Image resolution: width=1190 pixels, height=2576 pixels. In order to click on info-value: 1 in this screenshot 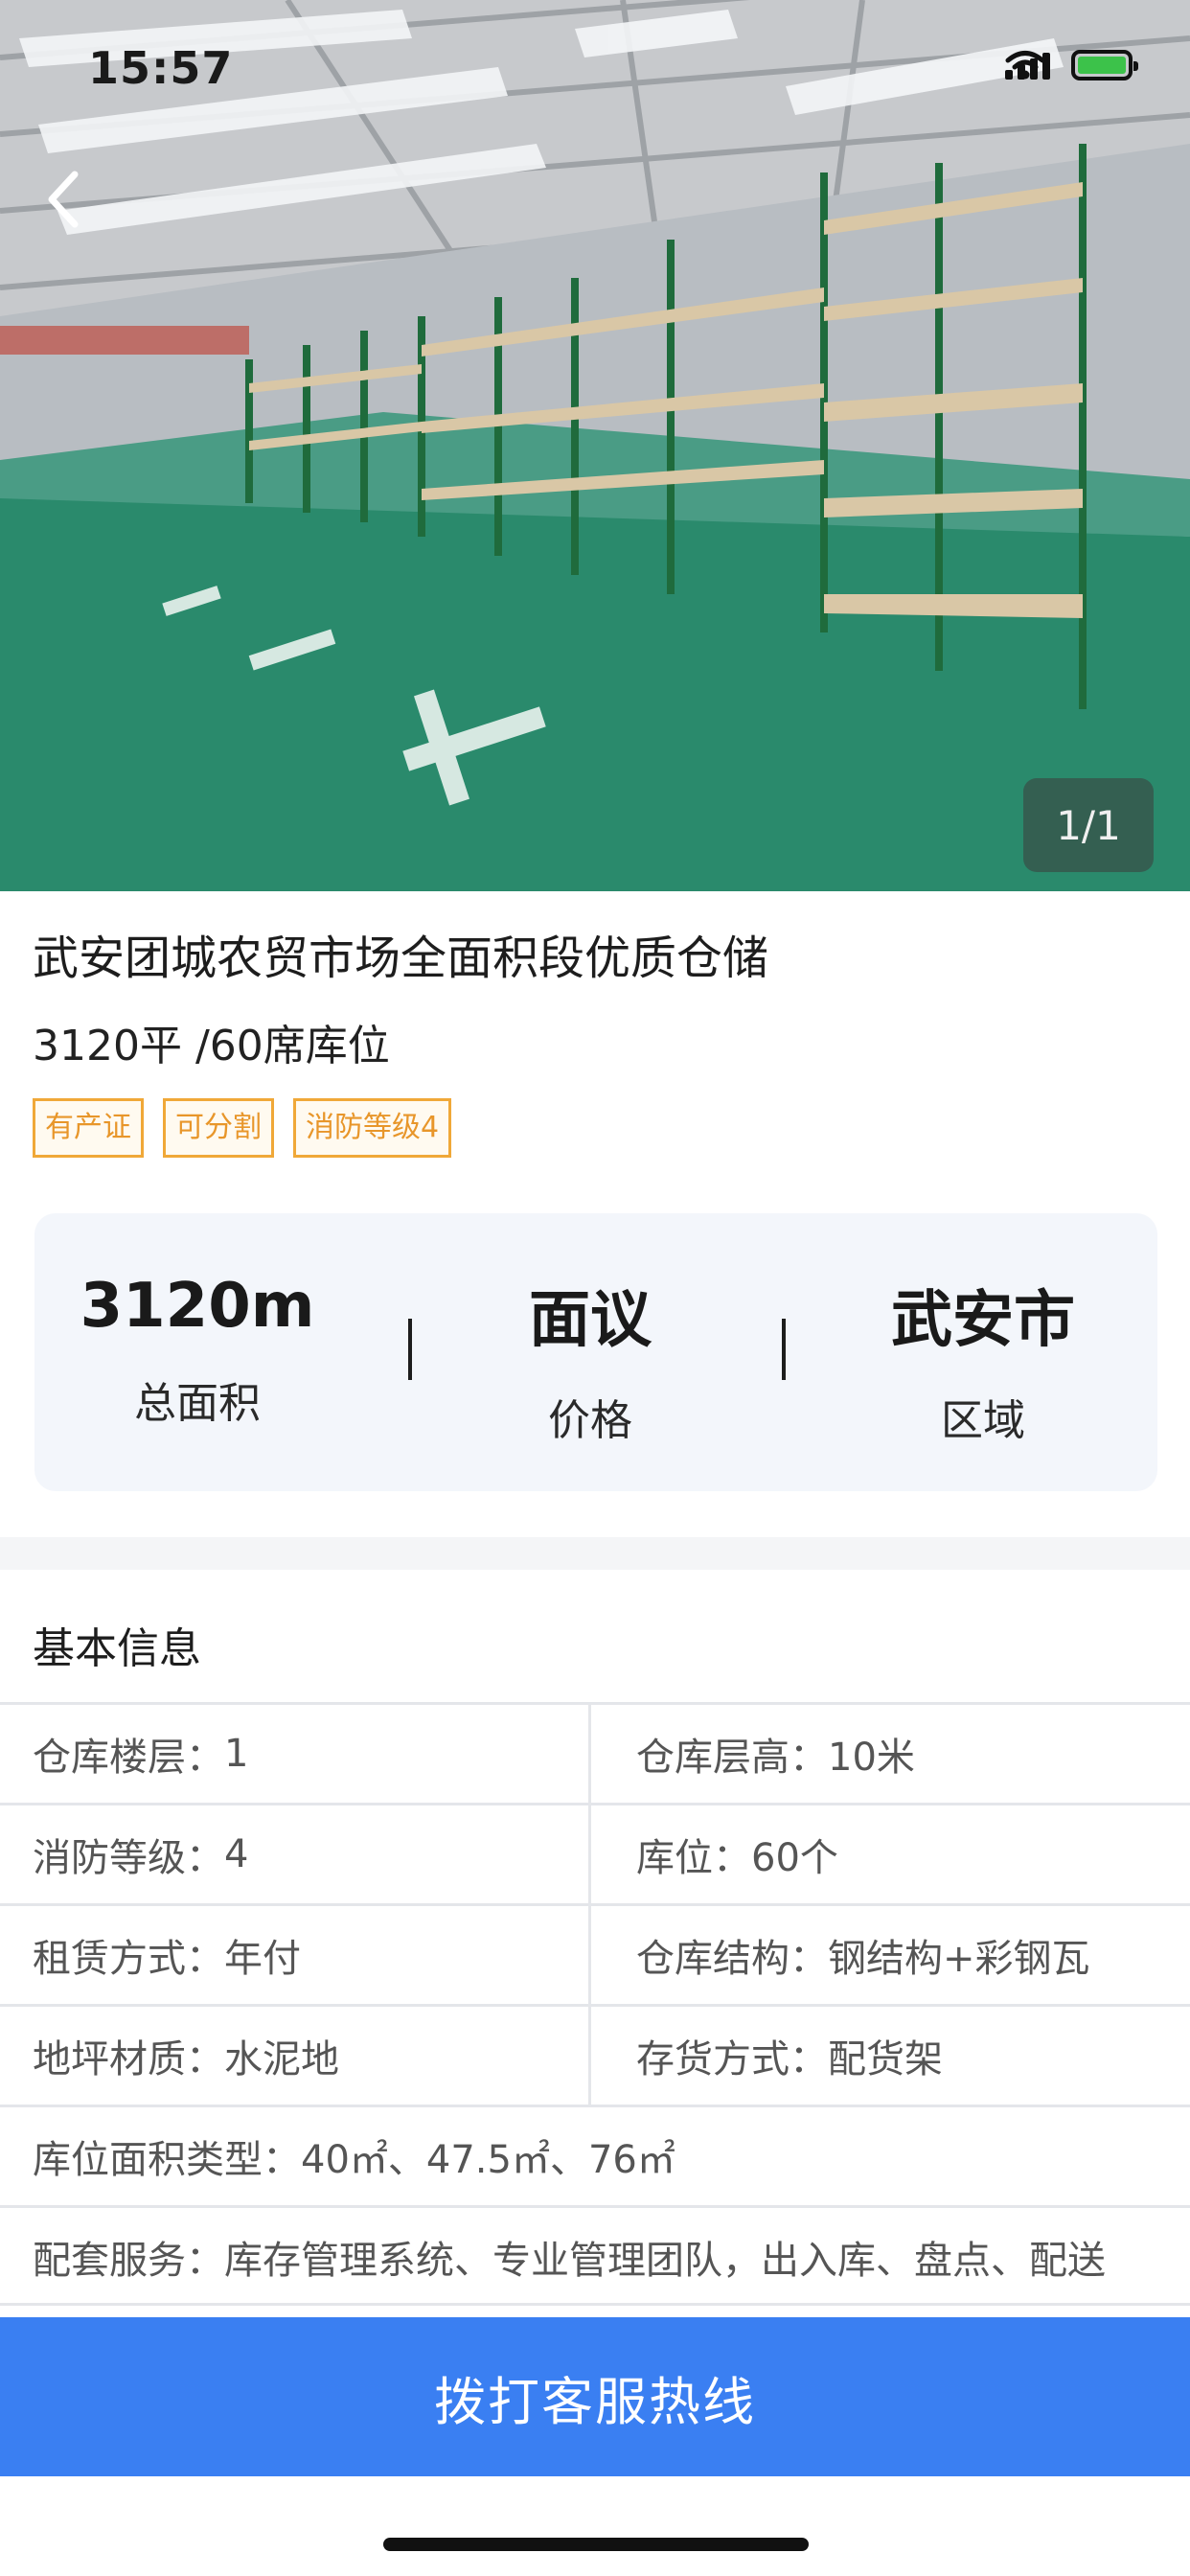, I will do `click(237, 1754)`.